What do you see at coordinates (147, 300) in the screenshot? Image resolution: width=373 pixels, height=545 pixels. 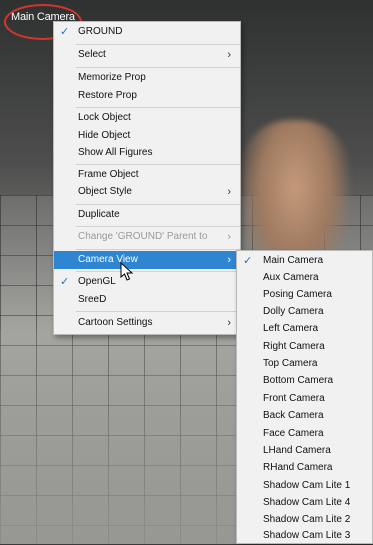 I see `menu-item-sreed: SreeD` at bounding box center [147, 300].